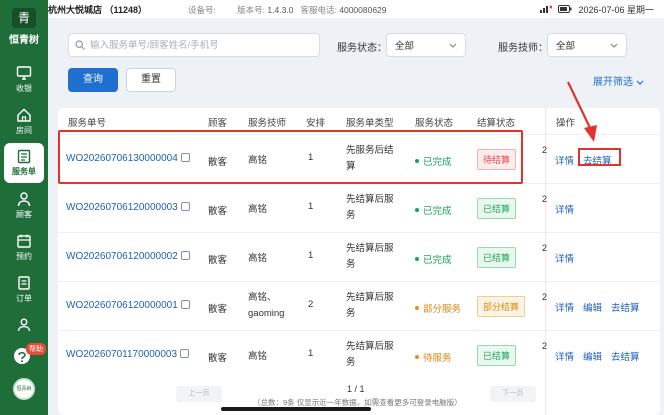 The height and width of the screenshot is (415, 664). I want to click on device-info: 设备号: 版本号: 1.4.3.0 客服电话: 4000080629, so click(287, 10).